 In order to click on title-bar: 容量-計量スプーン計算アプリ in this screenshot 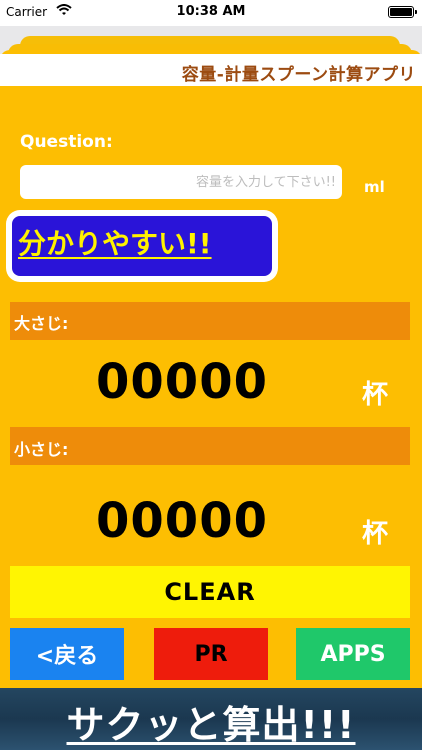, I will do `click(211, 70)`.